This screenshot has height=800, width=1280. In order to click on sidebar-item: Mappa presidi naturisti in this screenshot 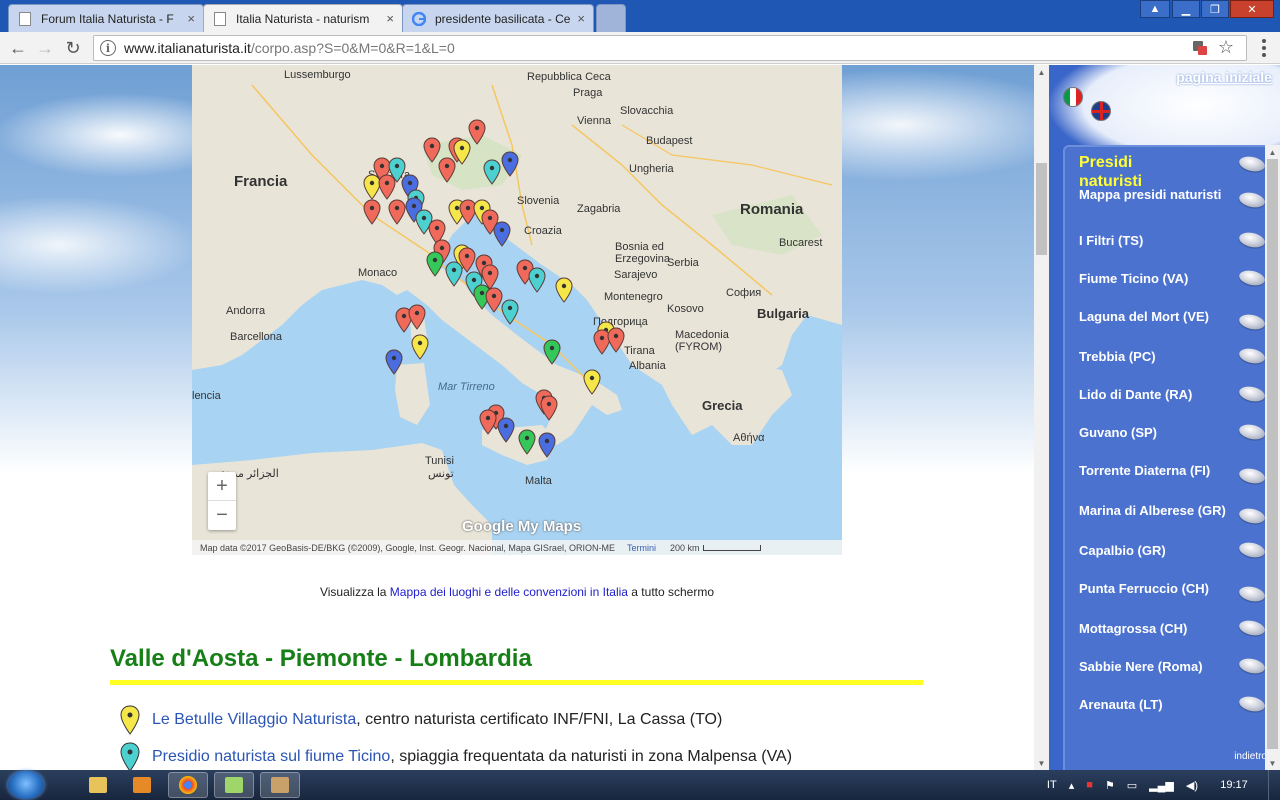, I will do `click(1159, 194)`.